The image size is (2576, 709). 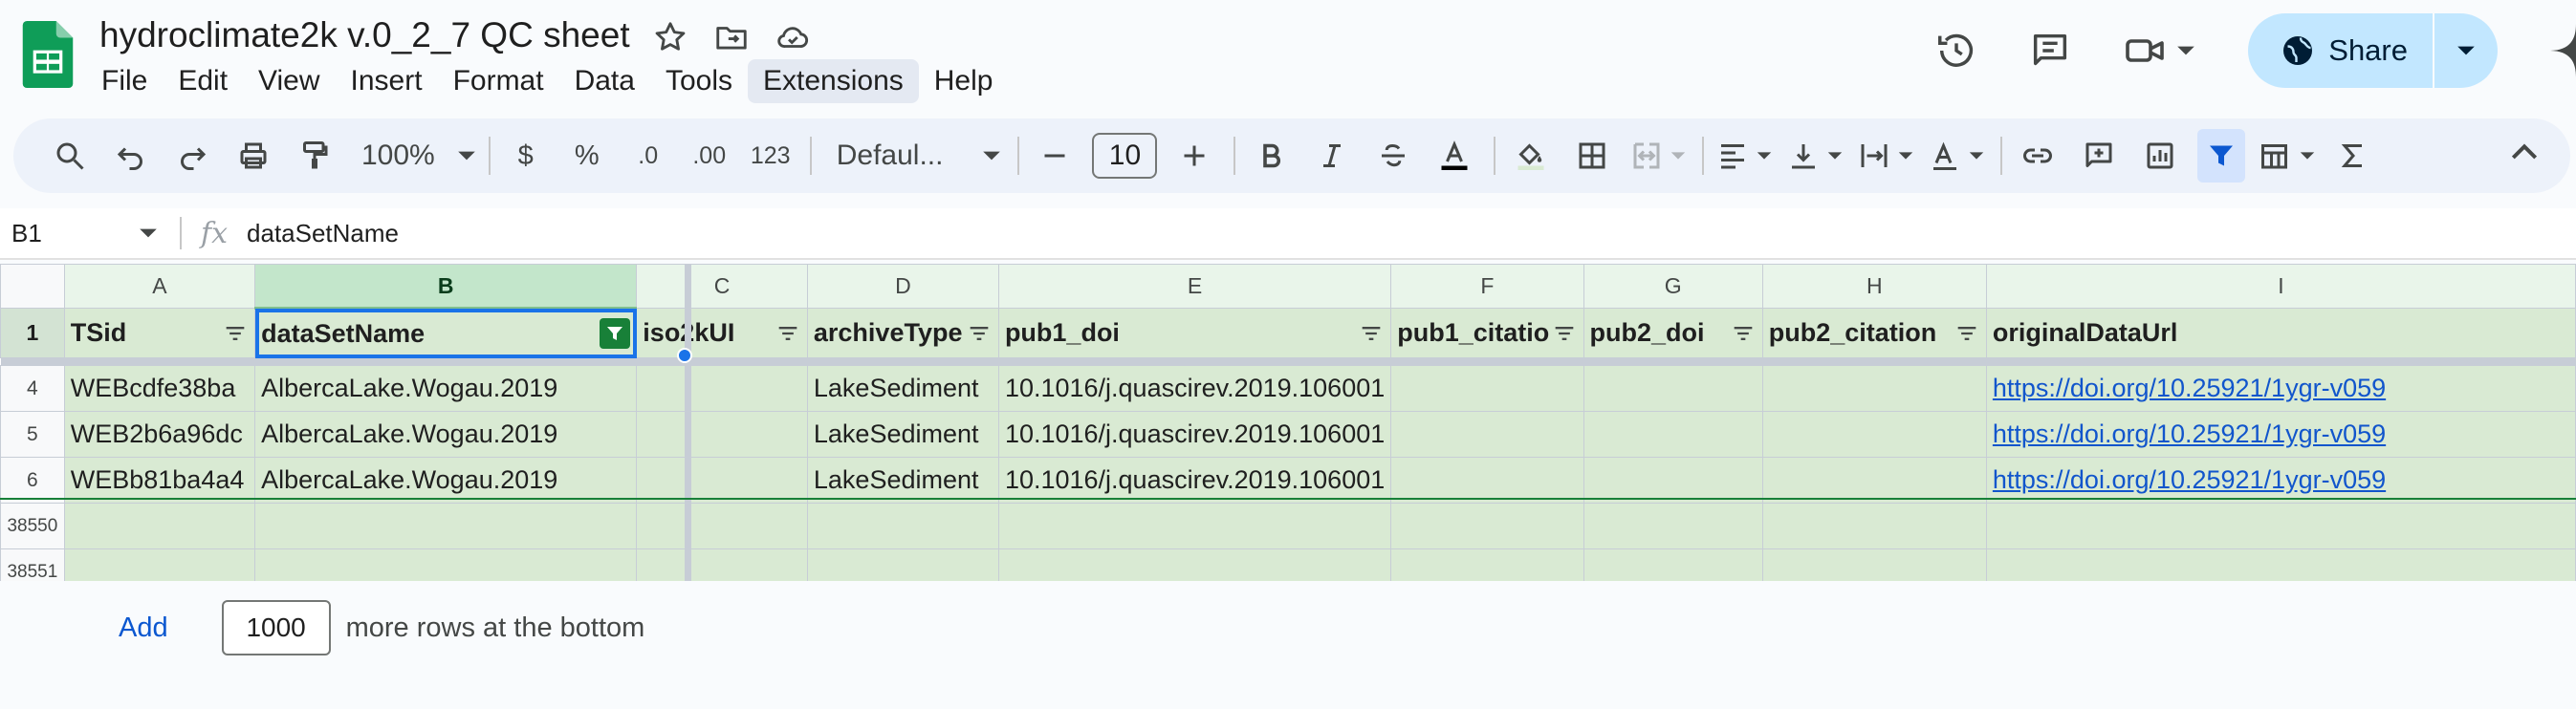 I want to click on gemini-sparkle-icon, so click(x=2562, y=50).